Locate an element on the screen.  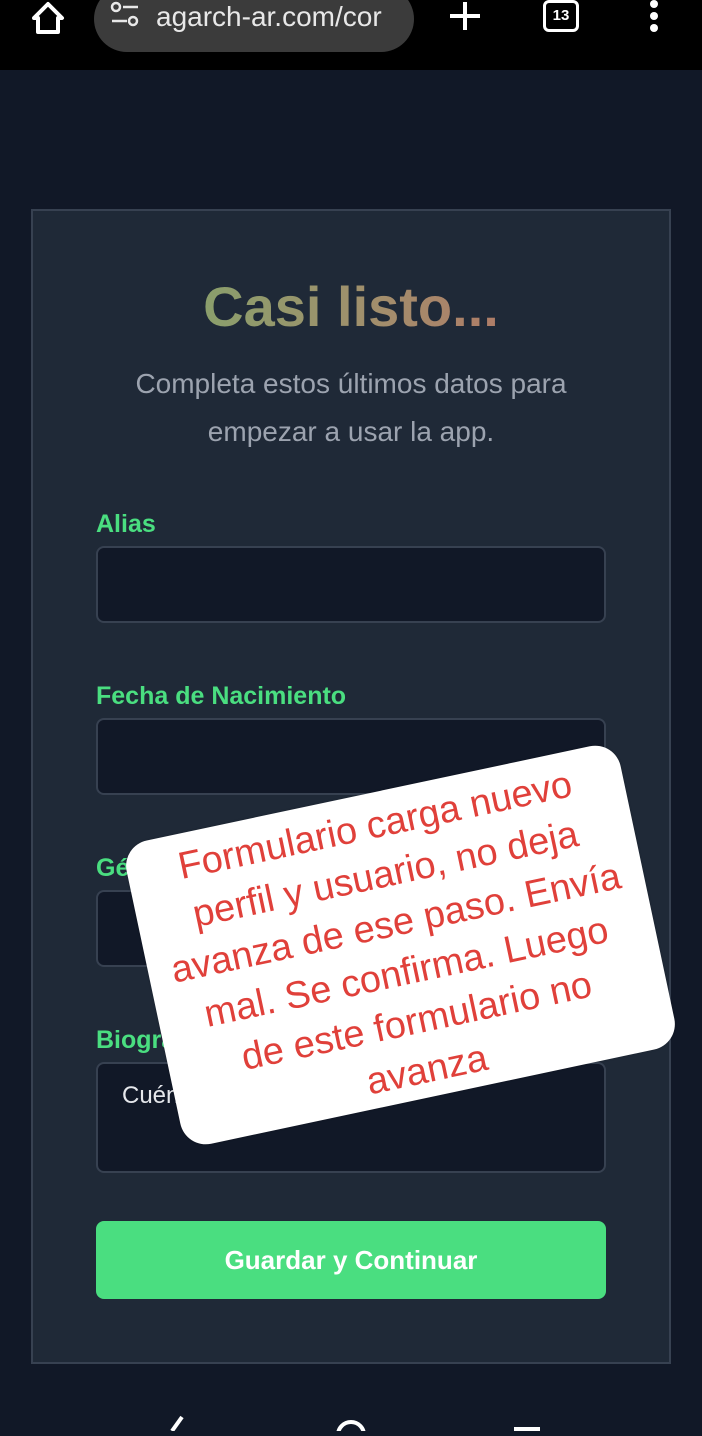
url-text: agarch-ar.com/cor is located at coordinates (280, 17).